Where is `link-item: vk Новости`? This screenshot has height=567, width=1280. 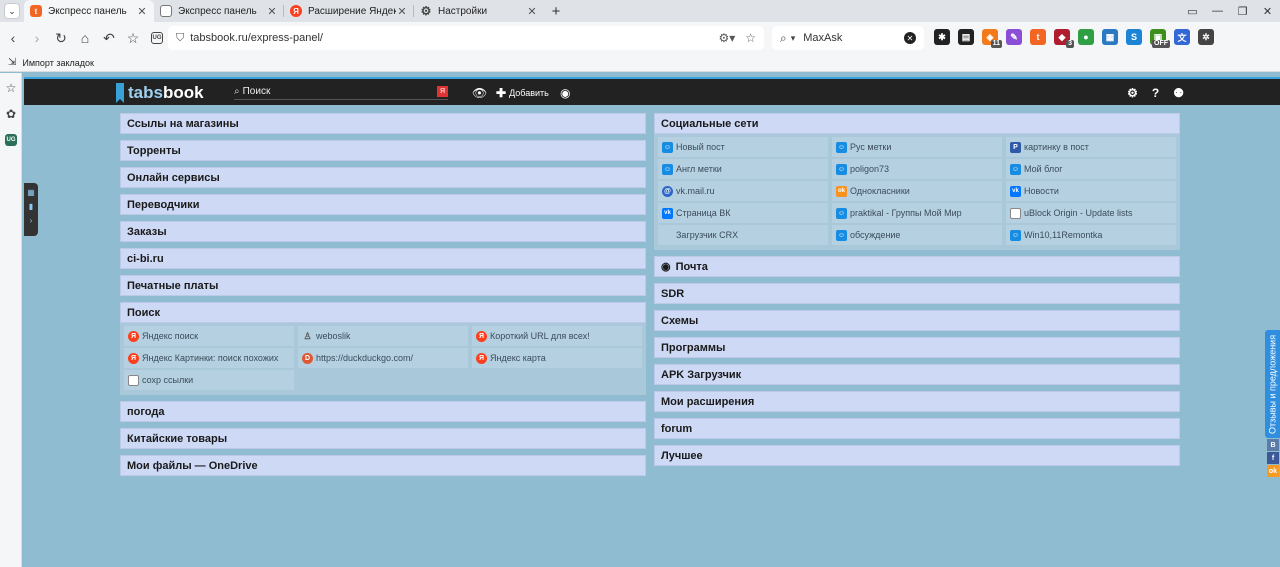
link-item: vk Новости is located at coordinates (1091, 191).